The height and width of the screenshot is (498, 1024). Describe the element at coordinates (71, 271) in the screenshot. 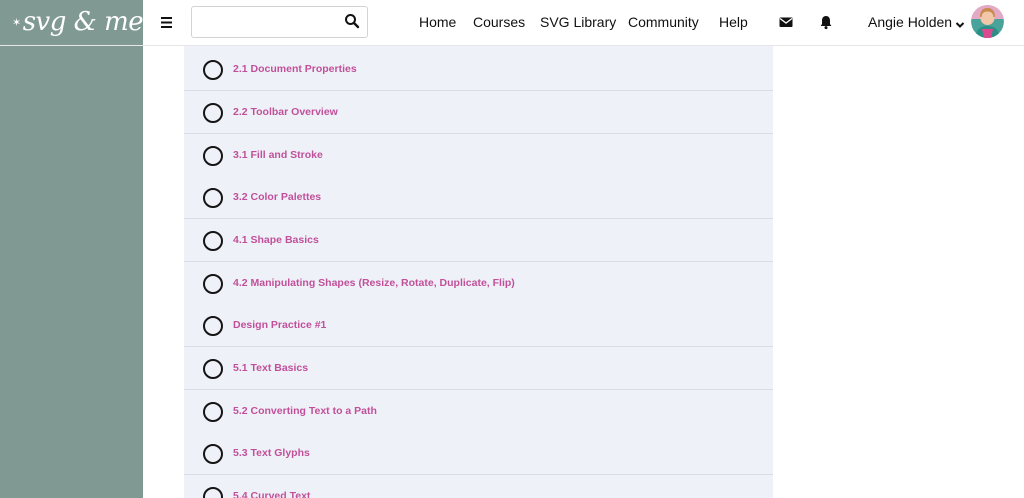

I see `sidebar` at that location.